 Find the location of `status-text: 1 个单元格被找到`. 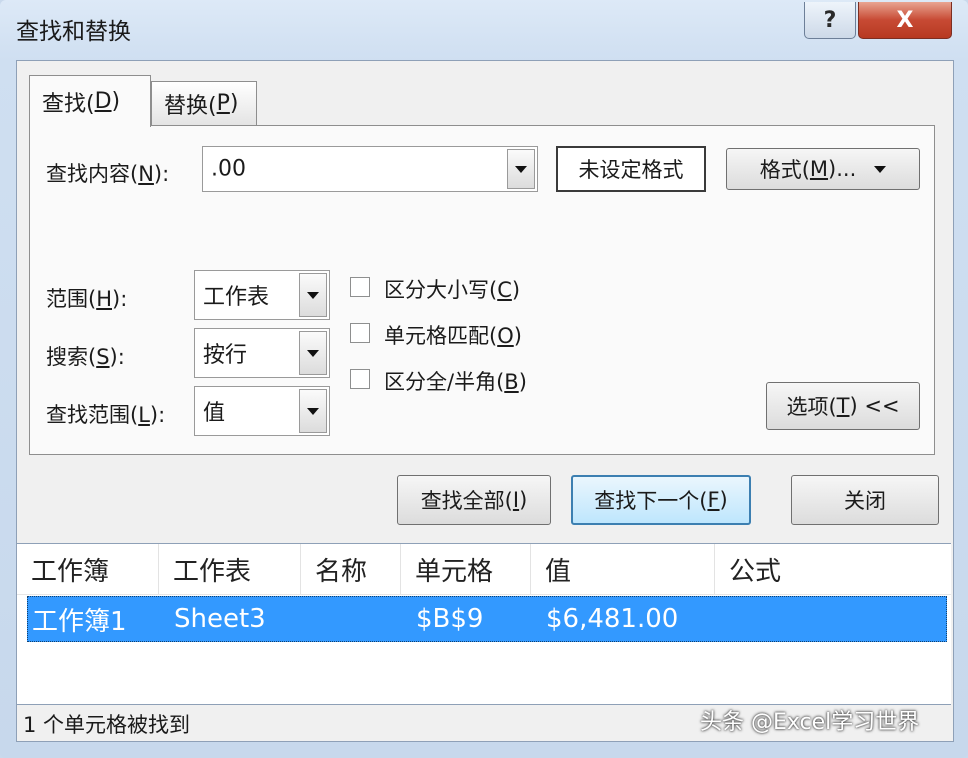

status-text: 1 个单元格被找到 is located at coordinates (107, 725).